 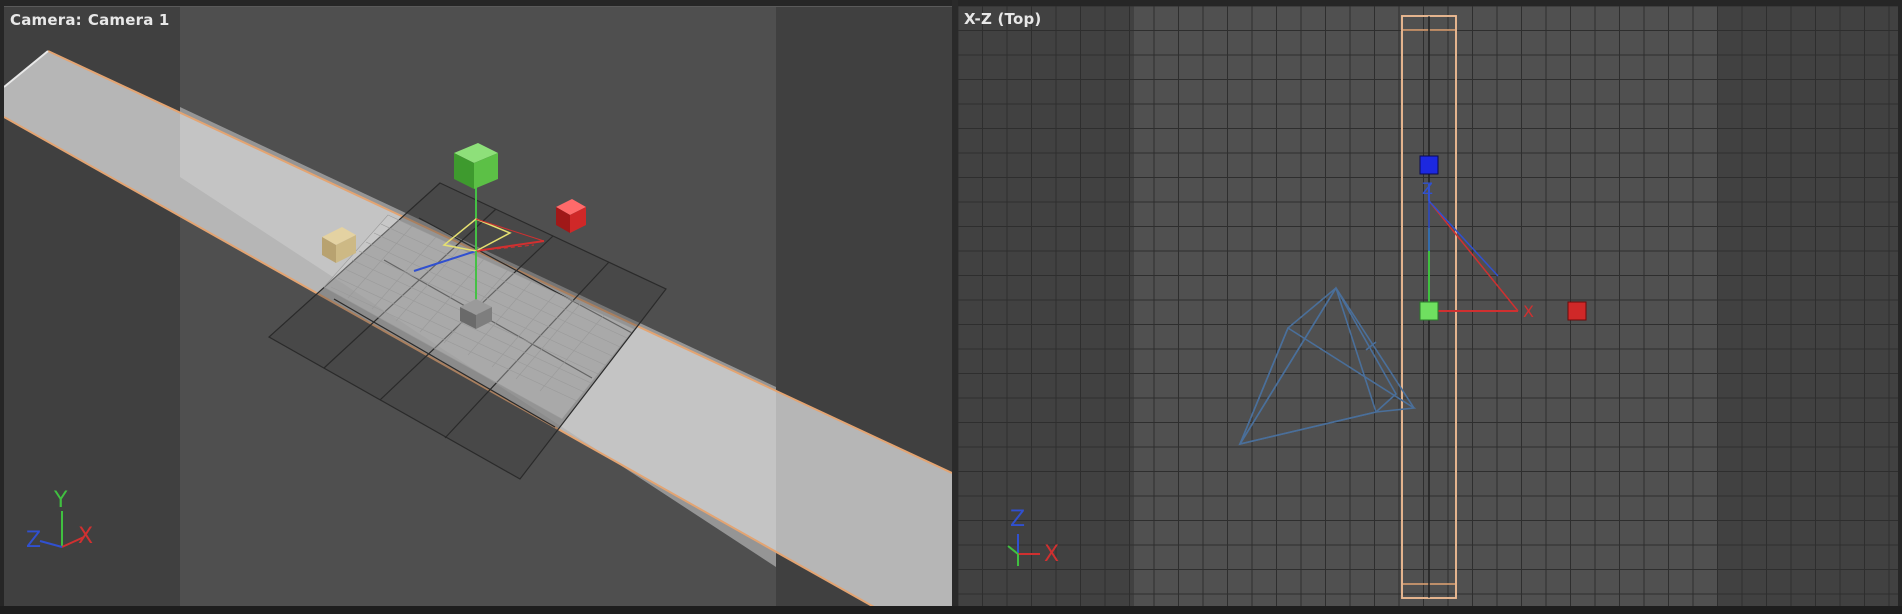 What do you see at coordinates (60, 500) in the screenshot?
I see `axis-label-y: Y` at bounding box center [60, 500].